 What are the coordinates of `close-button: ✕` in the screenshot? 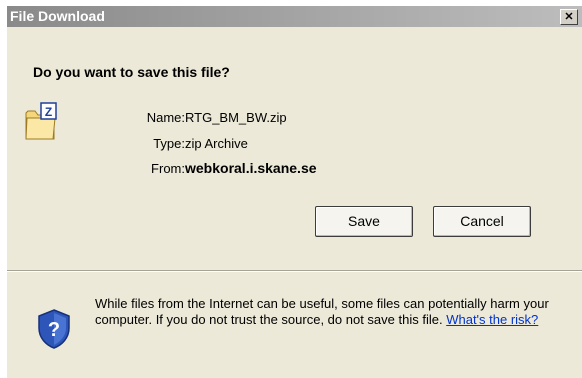 It's located at (569, 17).